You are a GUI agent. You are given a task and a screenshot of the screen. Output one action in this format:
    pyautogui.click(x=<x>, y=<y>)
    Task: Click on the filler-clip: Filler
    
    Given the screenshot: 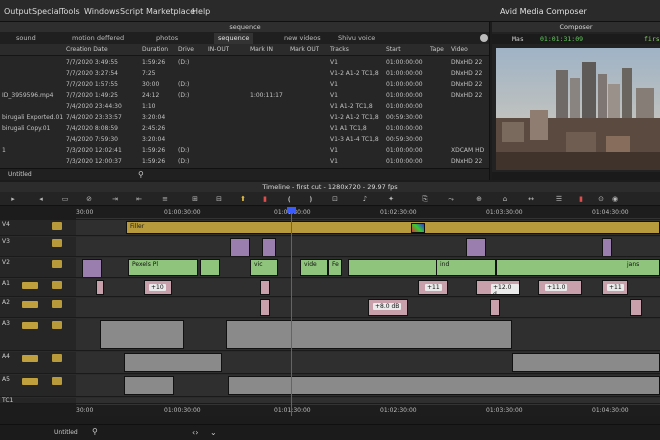 What is the action you would take?
    pyautogui.click(x=393, y=227)
    